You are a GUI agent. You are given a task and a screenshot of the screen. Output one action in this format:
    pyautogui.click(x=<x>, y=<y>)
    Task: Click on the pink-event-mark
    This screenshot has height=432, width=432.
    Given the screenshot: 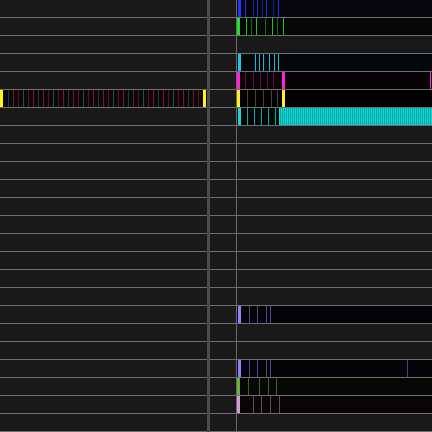 What is the action you would take?
    pyautogui.click(x=261, y=404)
    